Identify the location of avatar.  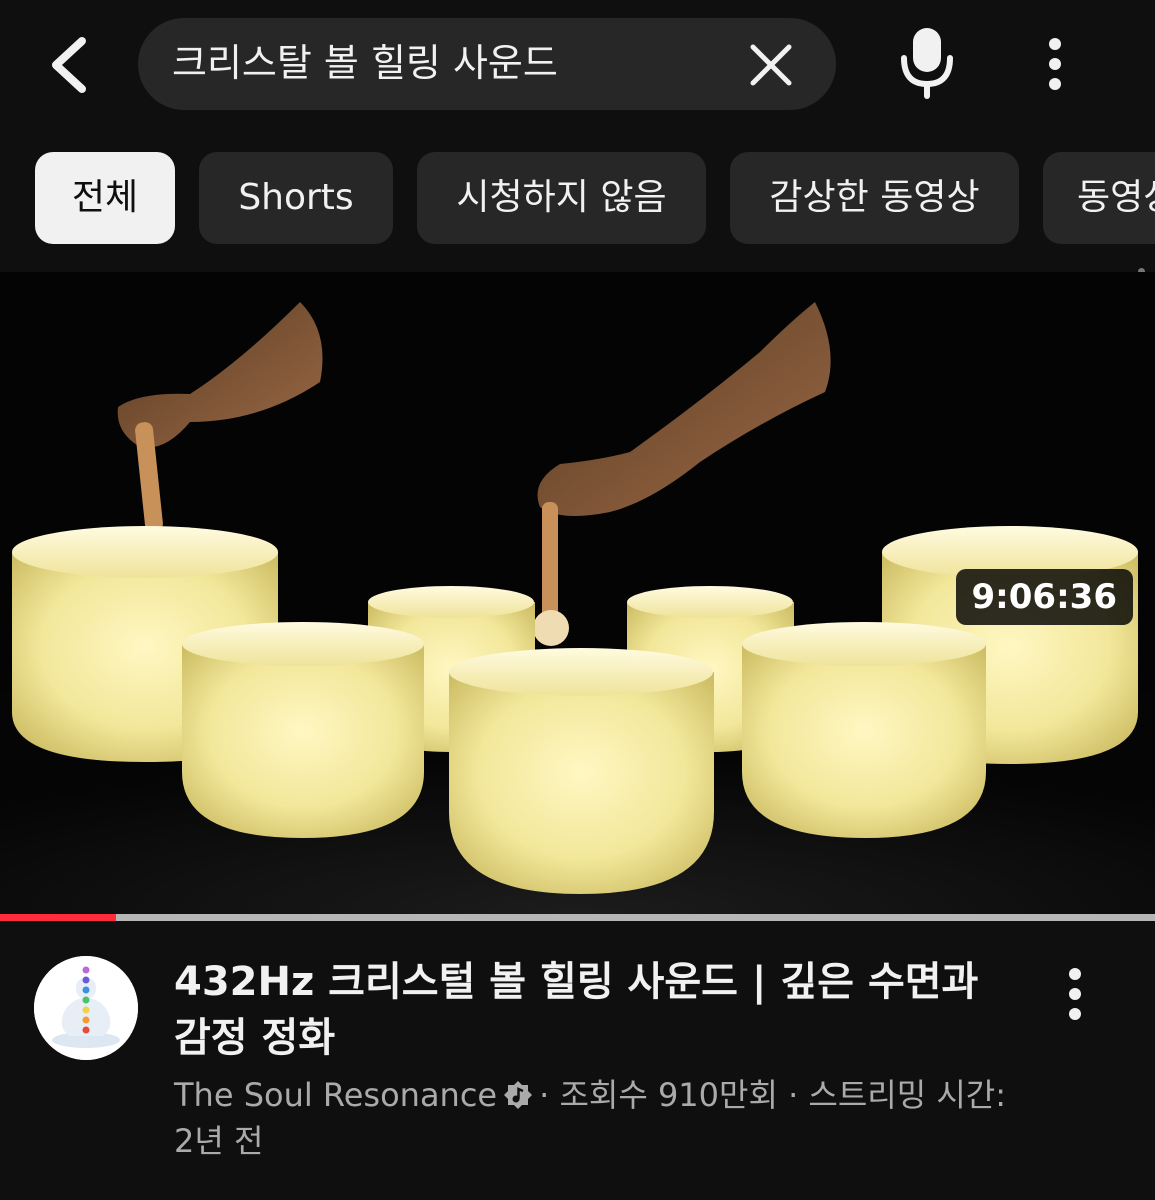
(86, 1008).